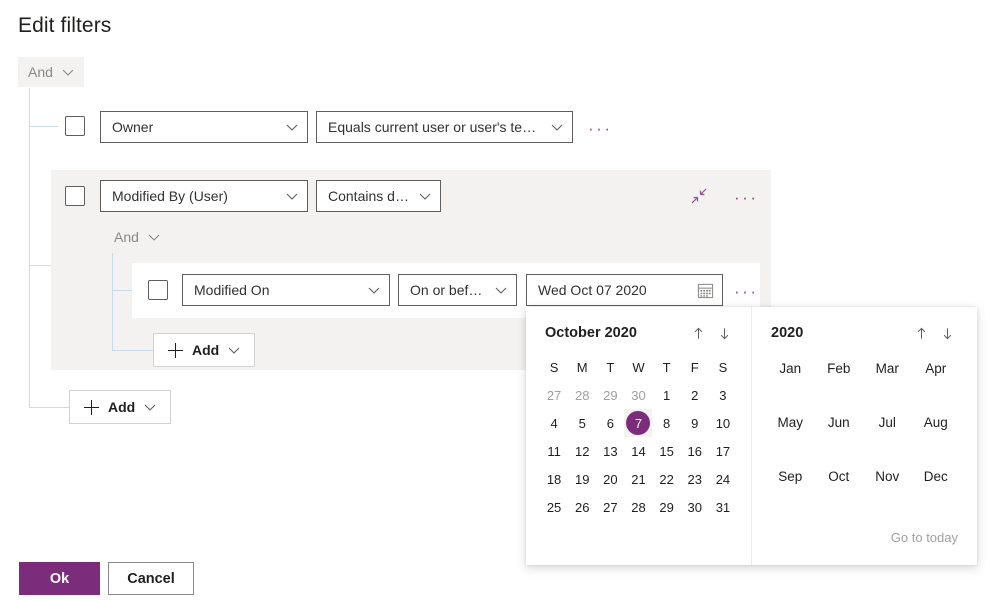 The width and height of the screenshot is (999, 600). What do you see at coordinates (75, 196) in the screenshot?
I see `row-checkbox-modified-by` at bounding box center [75, 196].